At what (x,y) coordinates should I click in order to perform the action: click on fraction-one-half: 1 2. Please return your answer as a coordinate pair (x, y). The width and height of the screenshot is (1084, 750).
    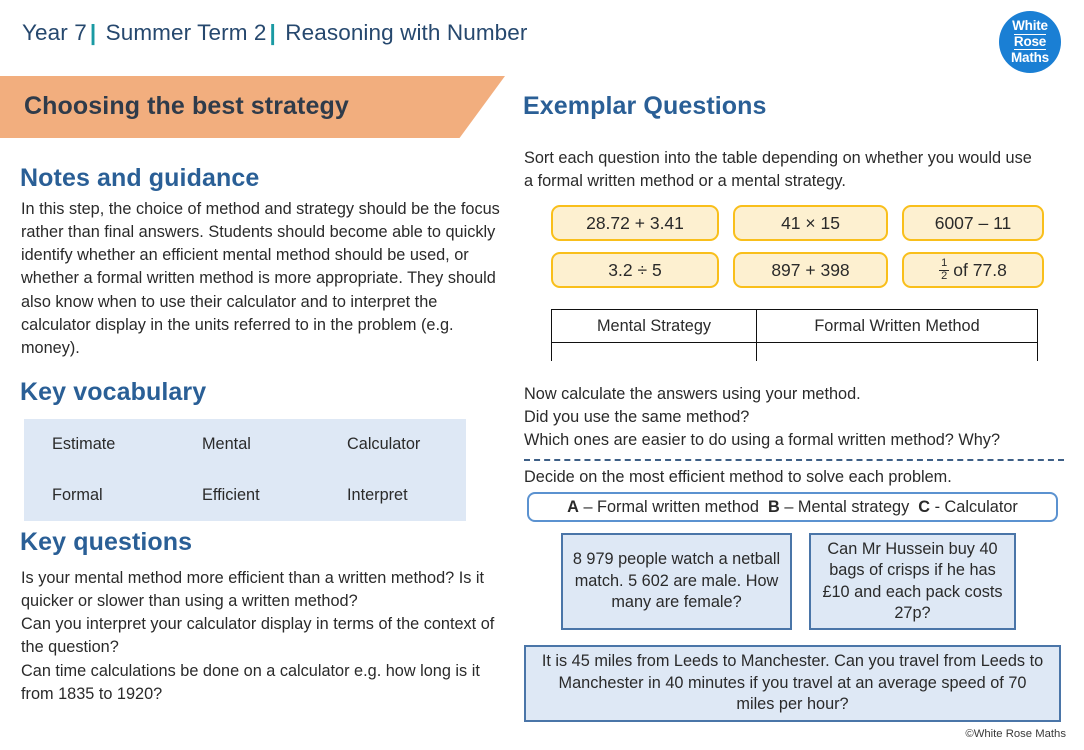
    Looking at the image, I should click on (944, 269).